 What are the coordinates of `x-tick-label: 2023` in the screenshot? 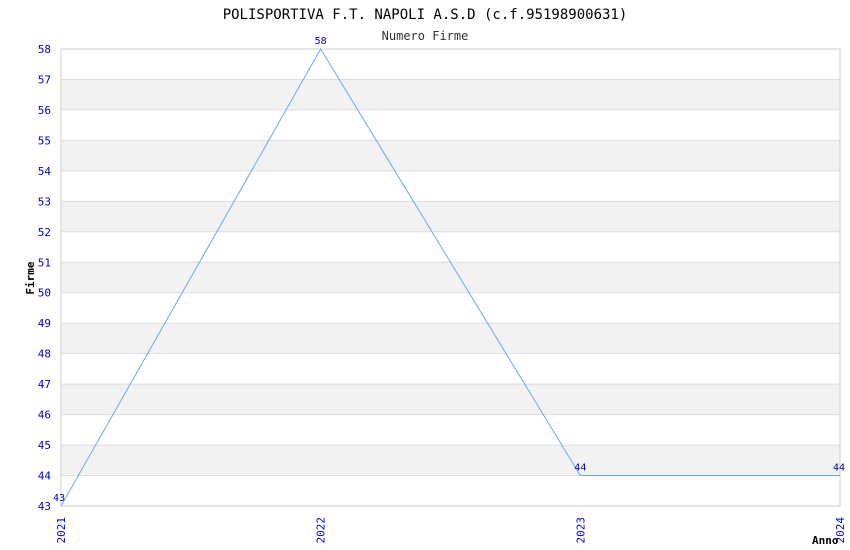 It's located at (580, 530).